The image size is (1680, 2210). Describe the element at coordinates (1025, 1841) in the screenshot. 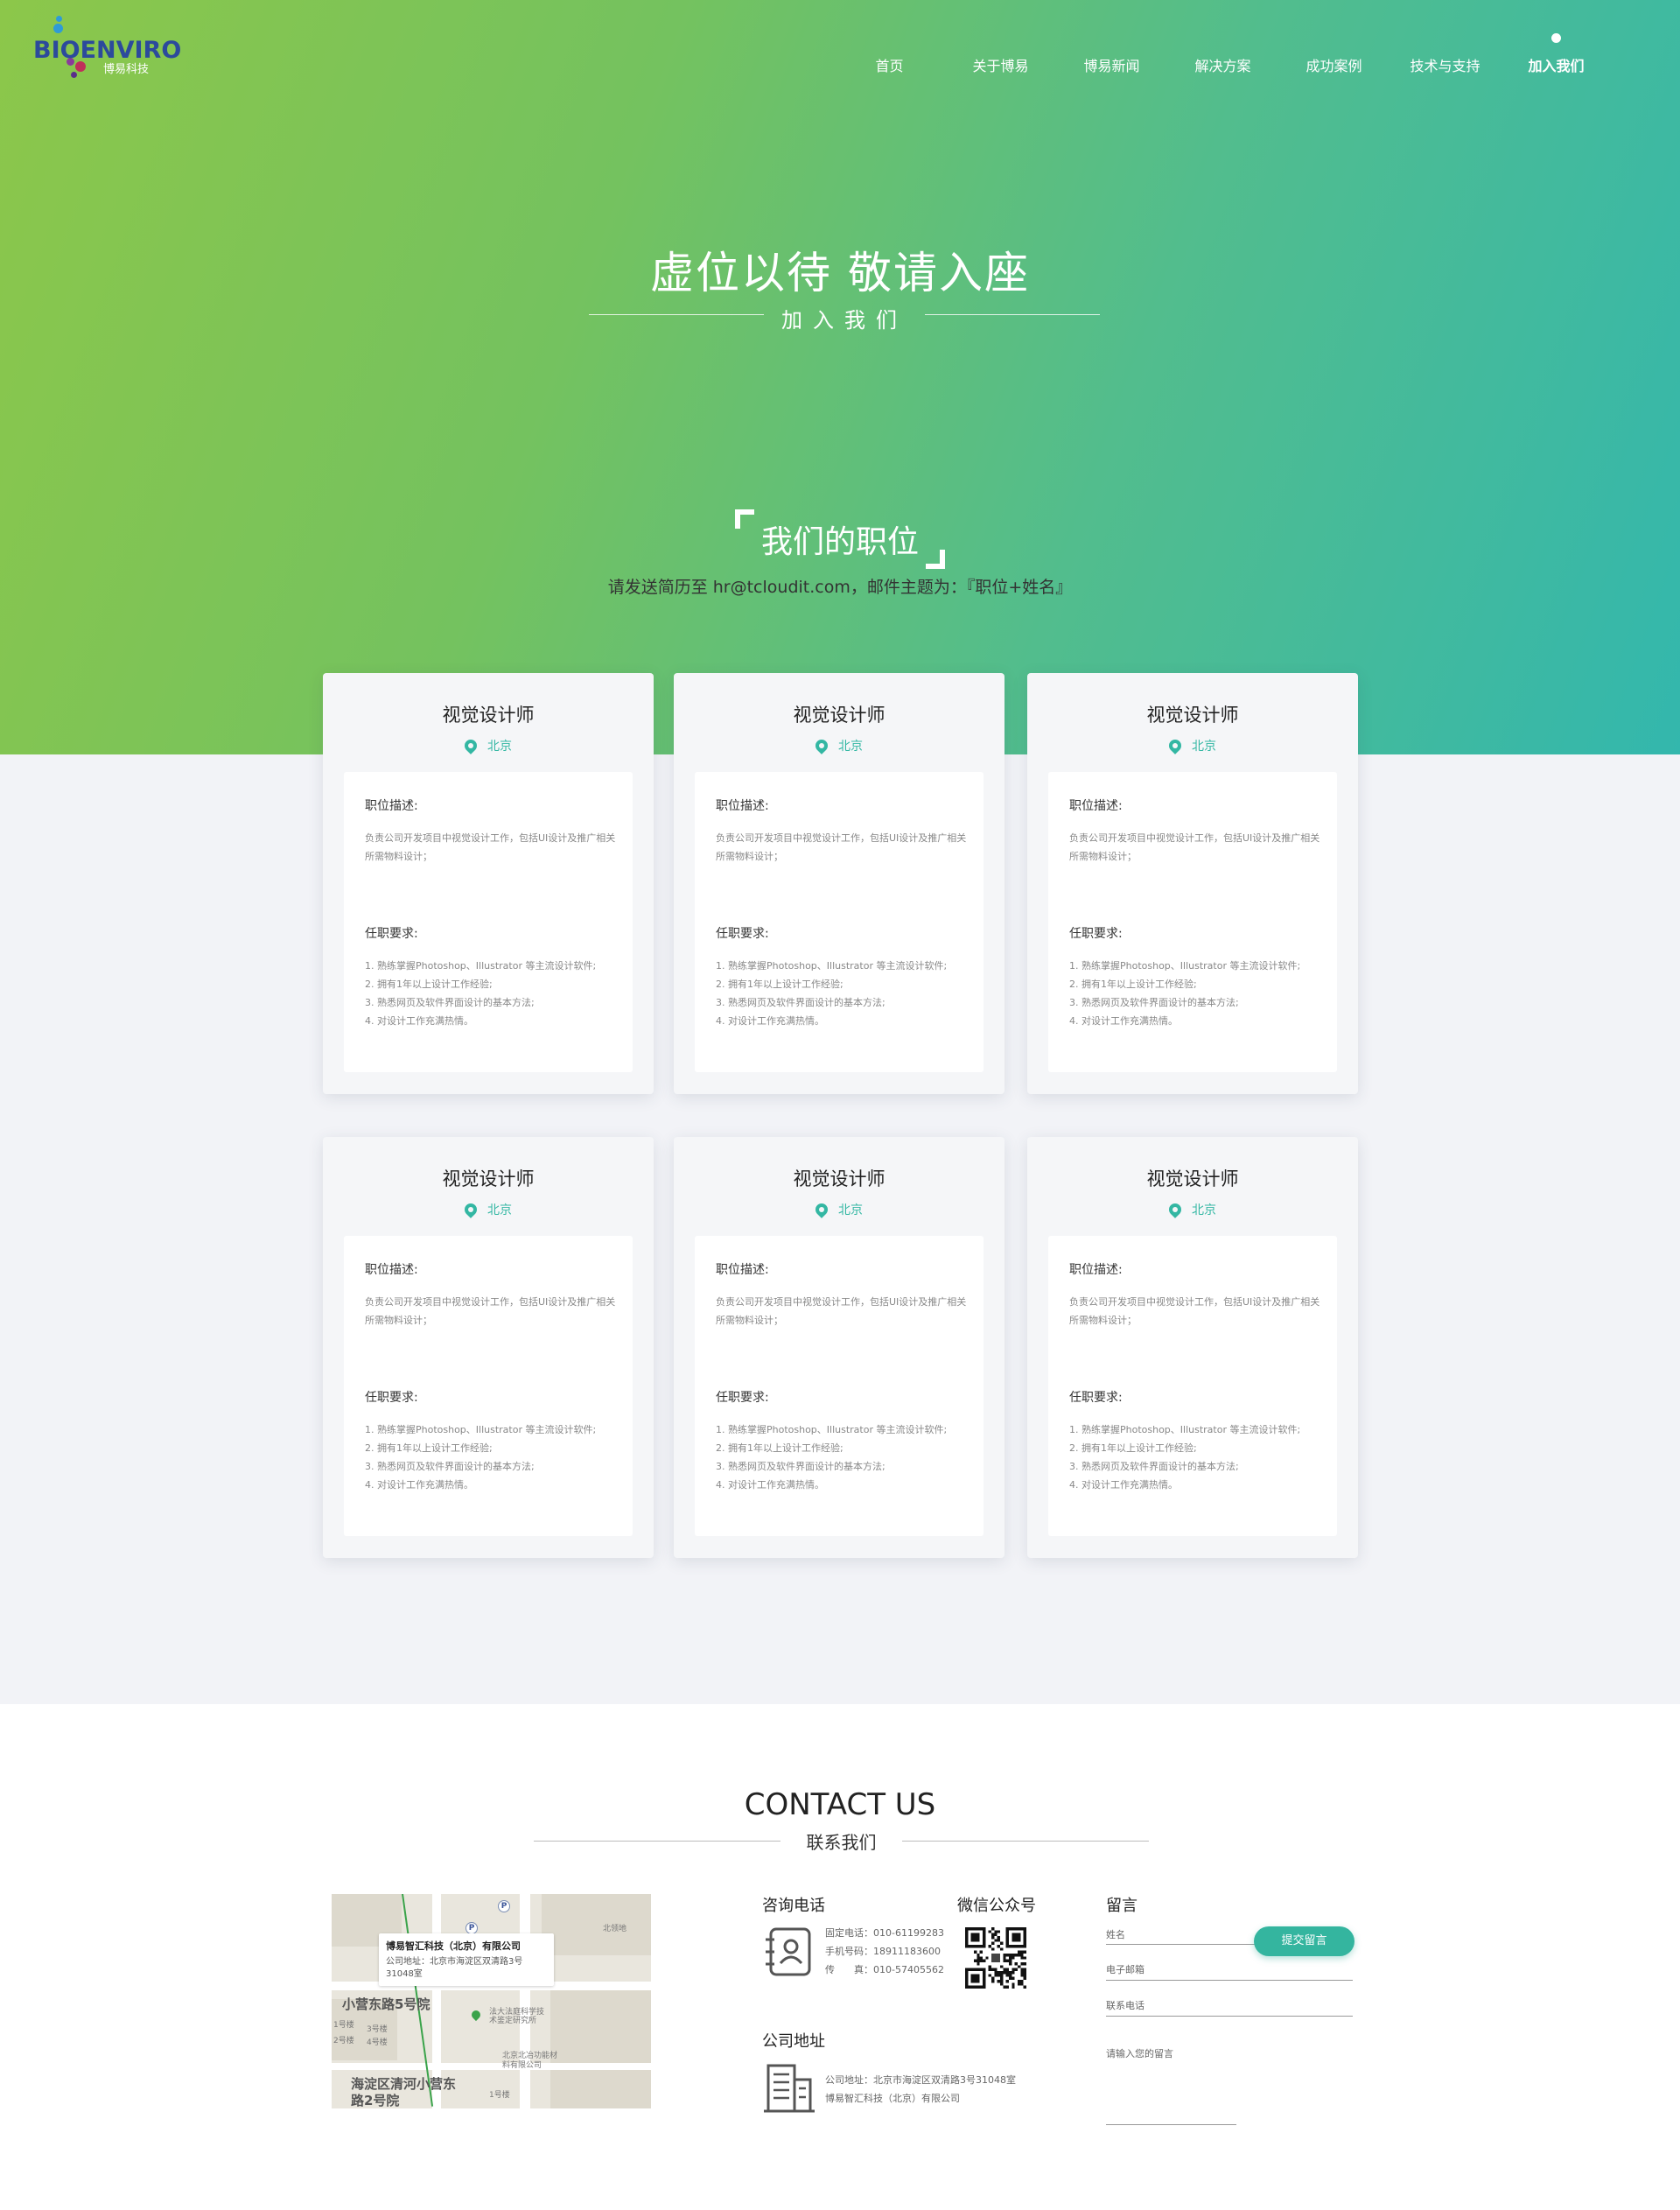

I see `divider` at that location.